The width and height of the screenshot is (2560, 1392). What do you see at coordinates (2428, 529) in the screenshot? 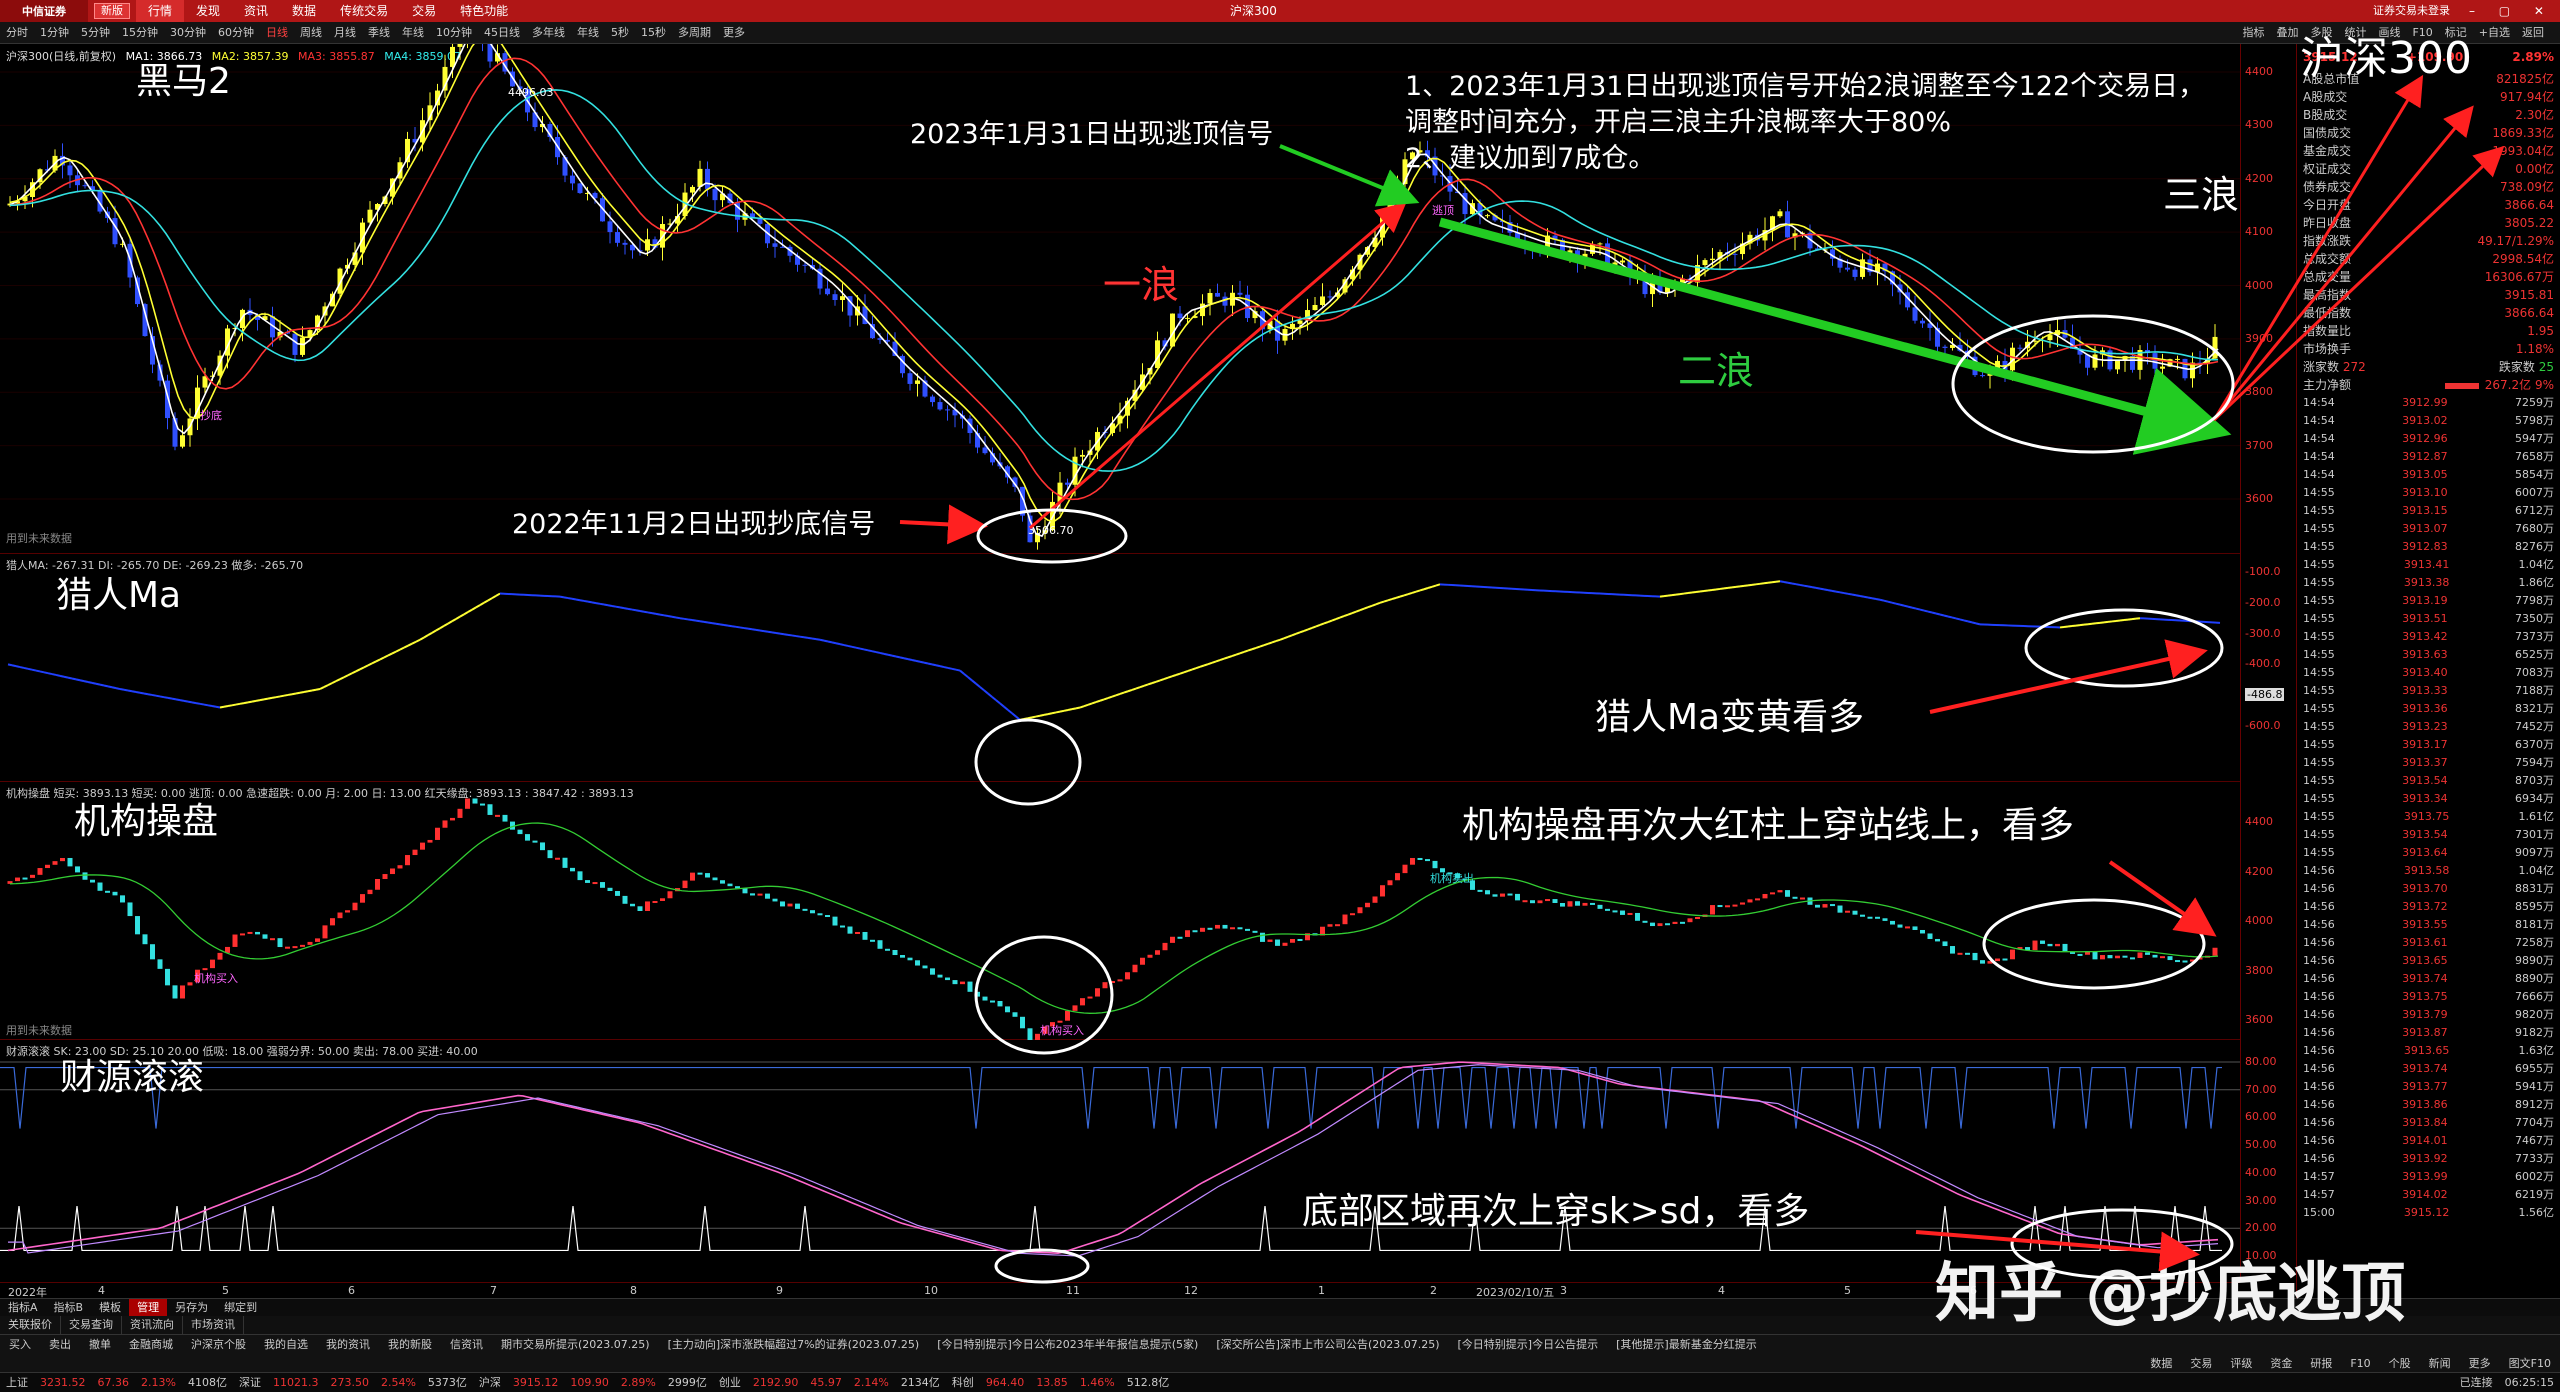
I see `tick-row: 14:55 3913.07 7680万` at bounding box center [2428, 529].